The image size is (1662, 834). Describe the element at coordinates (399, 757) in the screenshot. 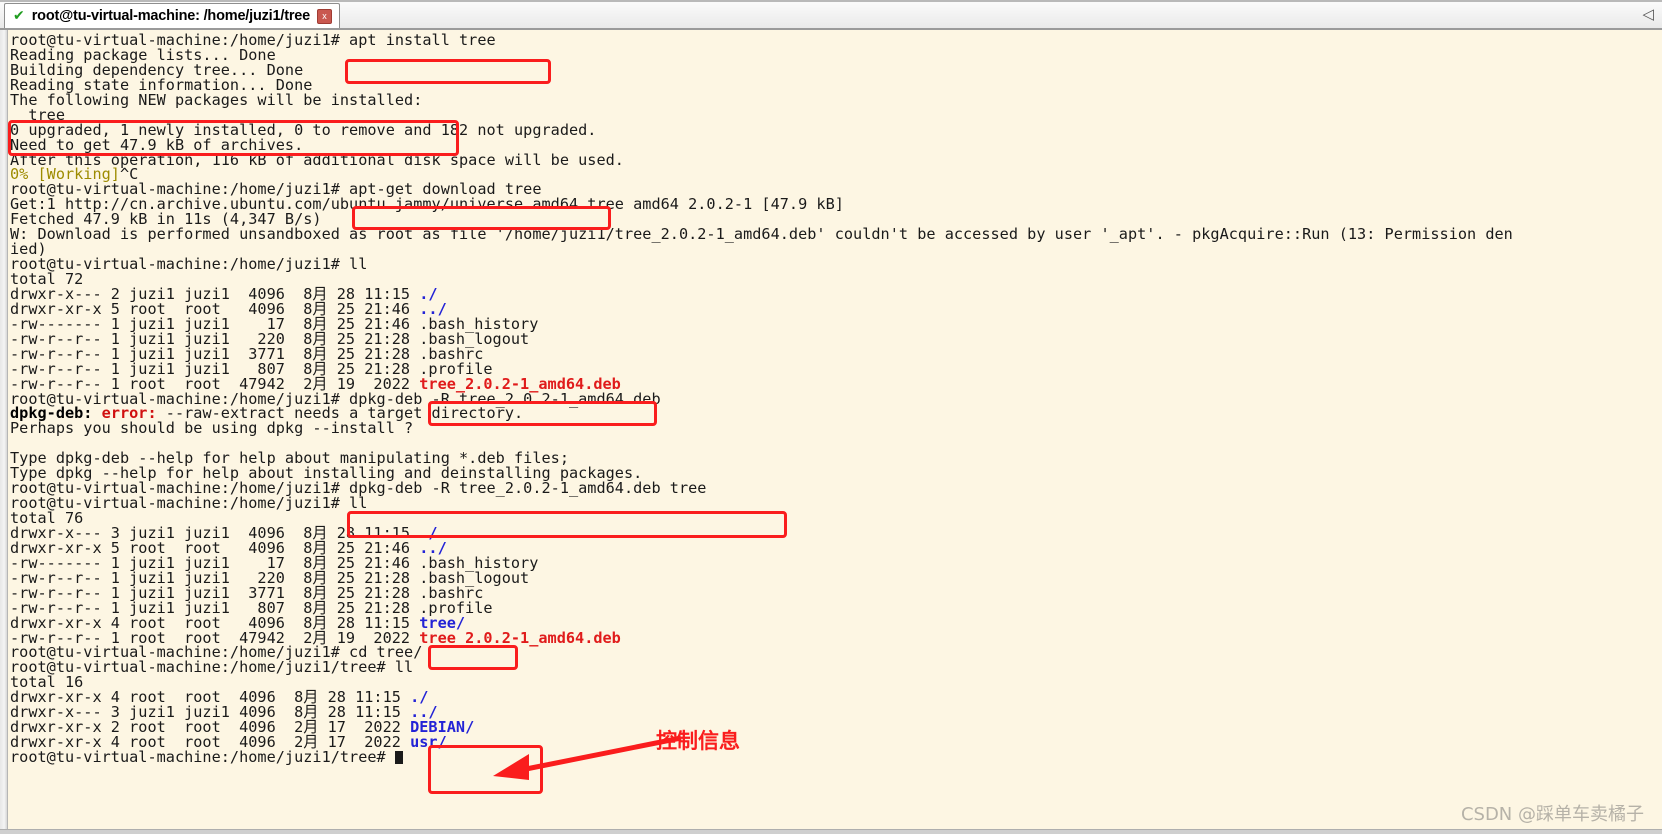

I see `terminal-cursor` at that location.